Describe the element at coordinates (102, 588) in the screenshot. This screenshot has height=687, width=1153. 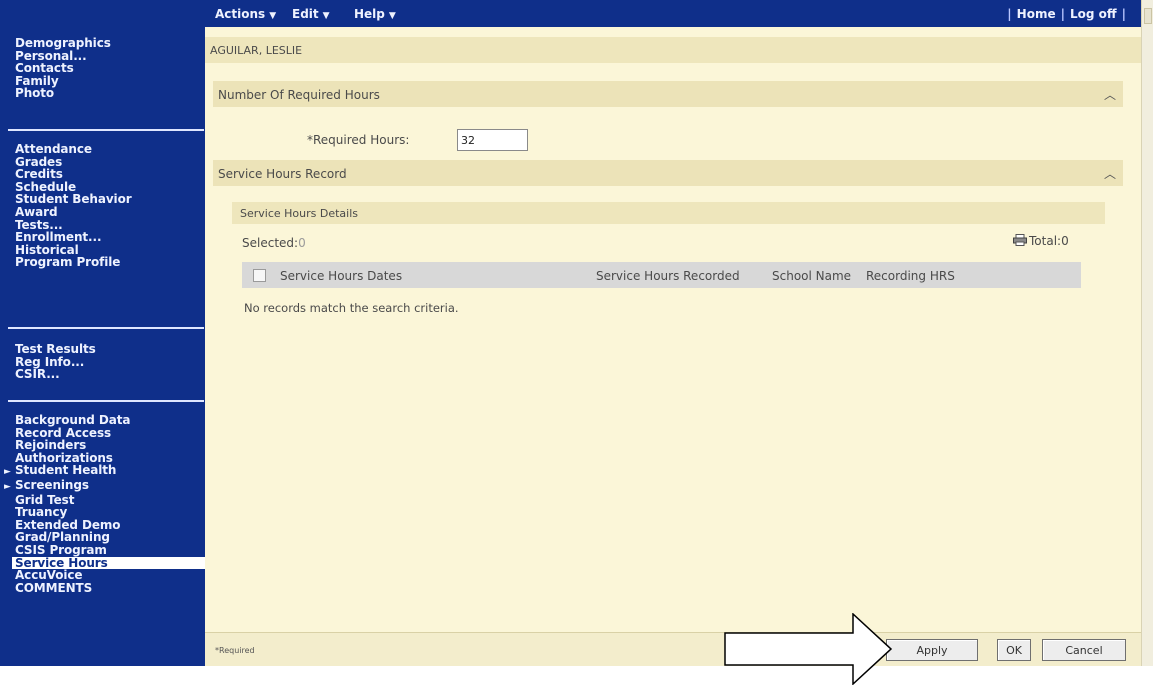
I see `sidebar-item-comments: COMMENTS` at that location.